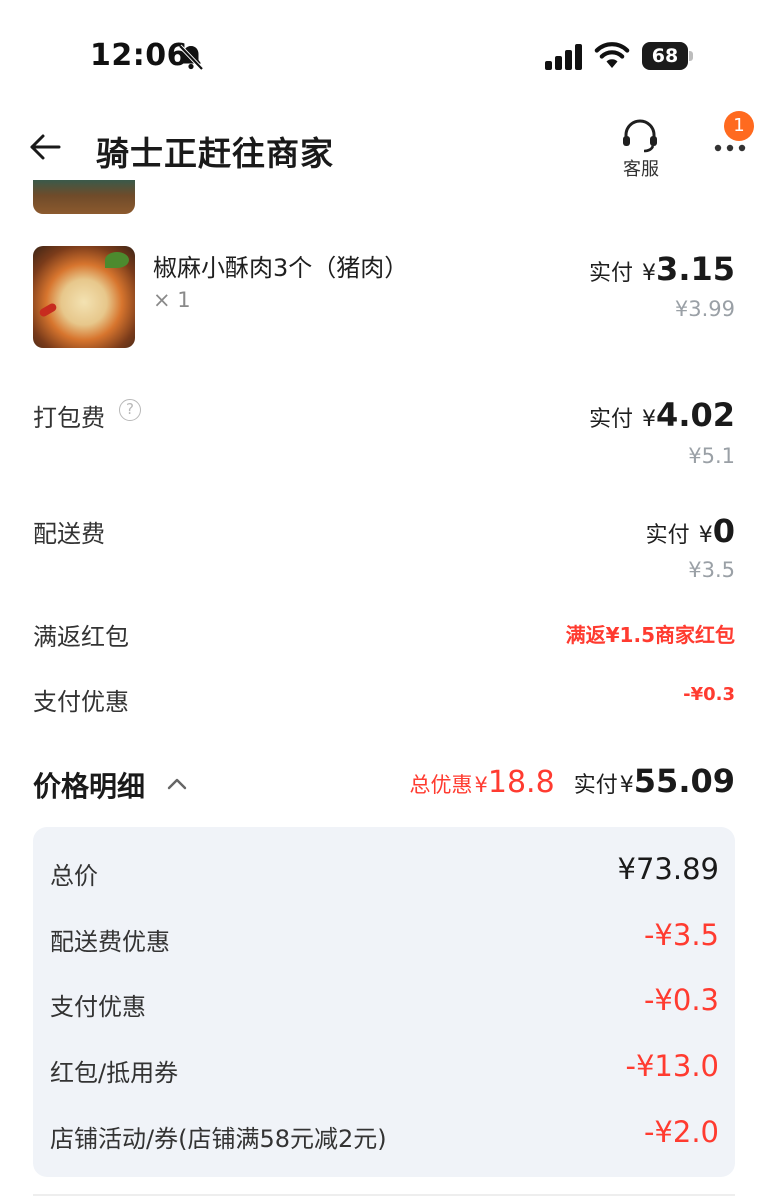 The height and width of the screenshot is (1200, 768). Describe the element at coordinates (711, 570) in the screenshot. I see `delivery-fee-original: ¥3.5` at that location.